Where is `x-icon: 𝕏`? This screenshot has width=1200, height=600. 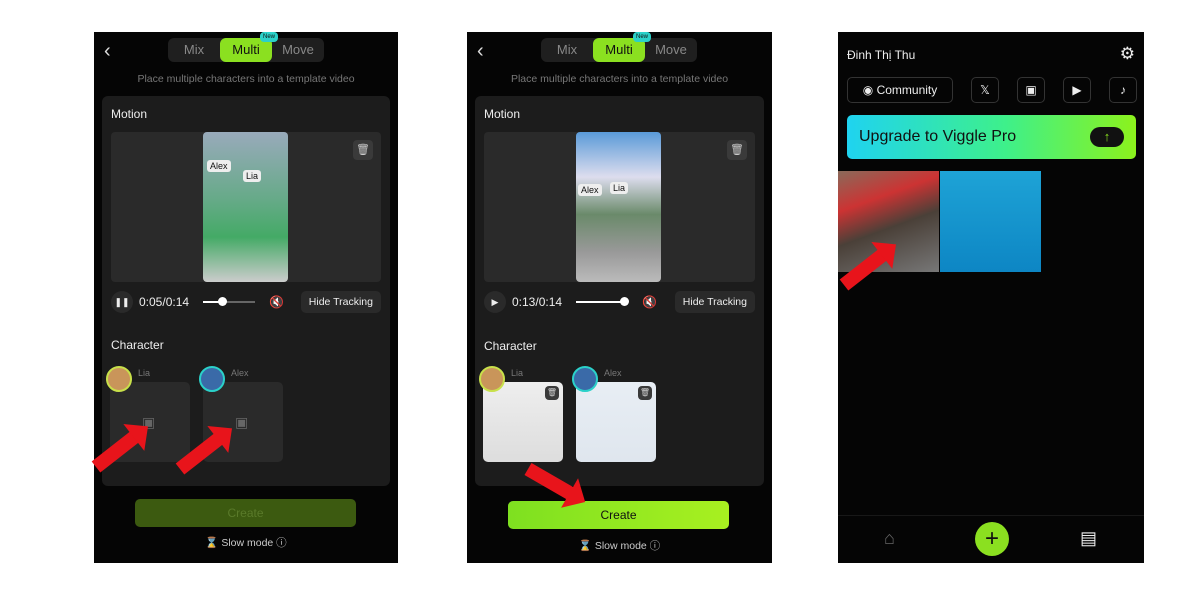 x-icon: 𝕏 is located at coordinates (985, 90).